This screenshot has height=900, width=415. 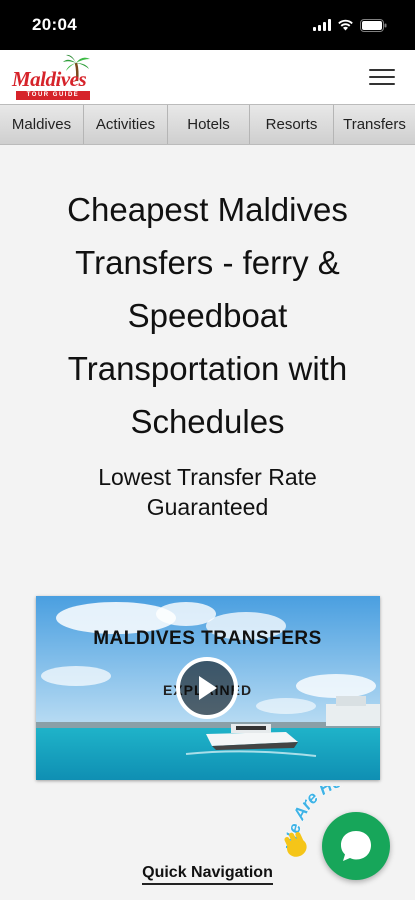 I want to click on hamburger-menu-icon, so click(x=382, y=77).